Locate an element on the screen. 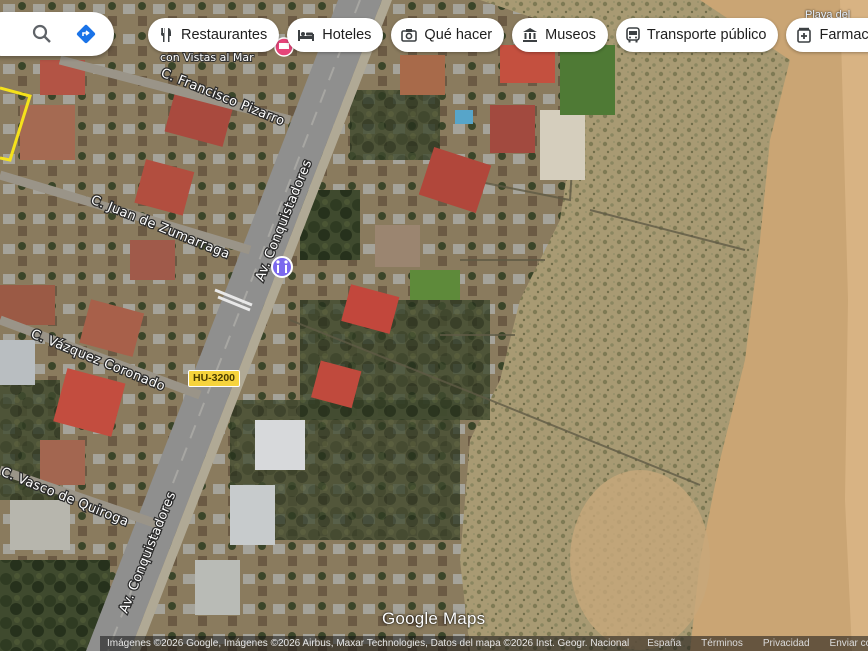 Image resolution: width=868 pixels, height=651 pixels. chip-farmacia: Farmacia is located at coordinates (827, 35).